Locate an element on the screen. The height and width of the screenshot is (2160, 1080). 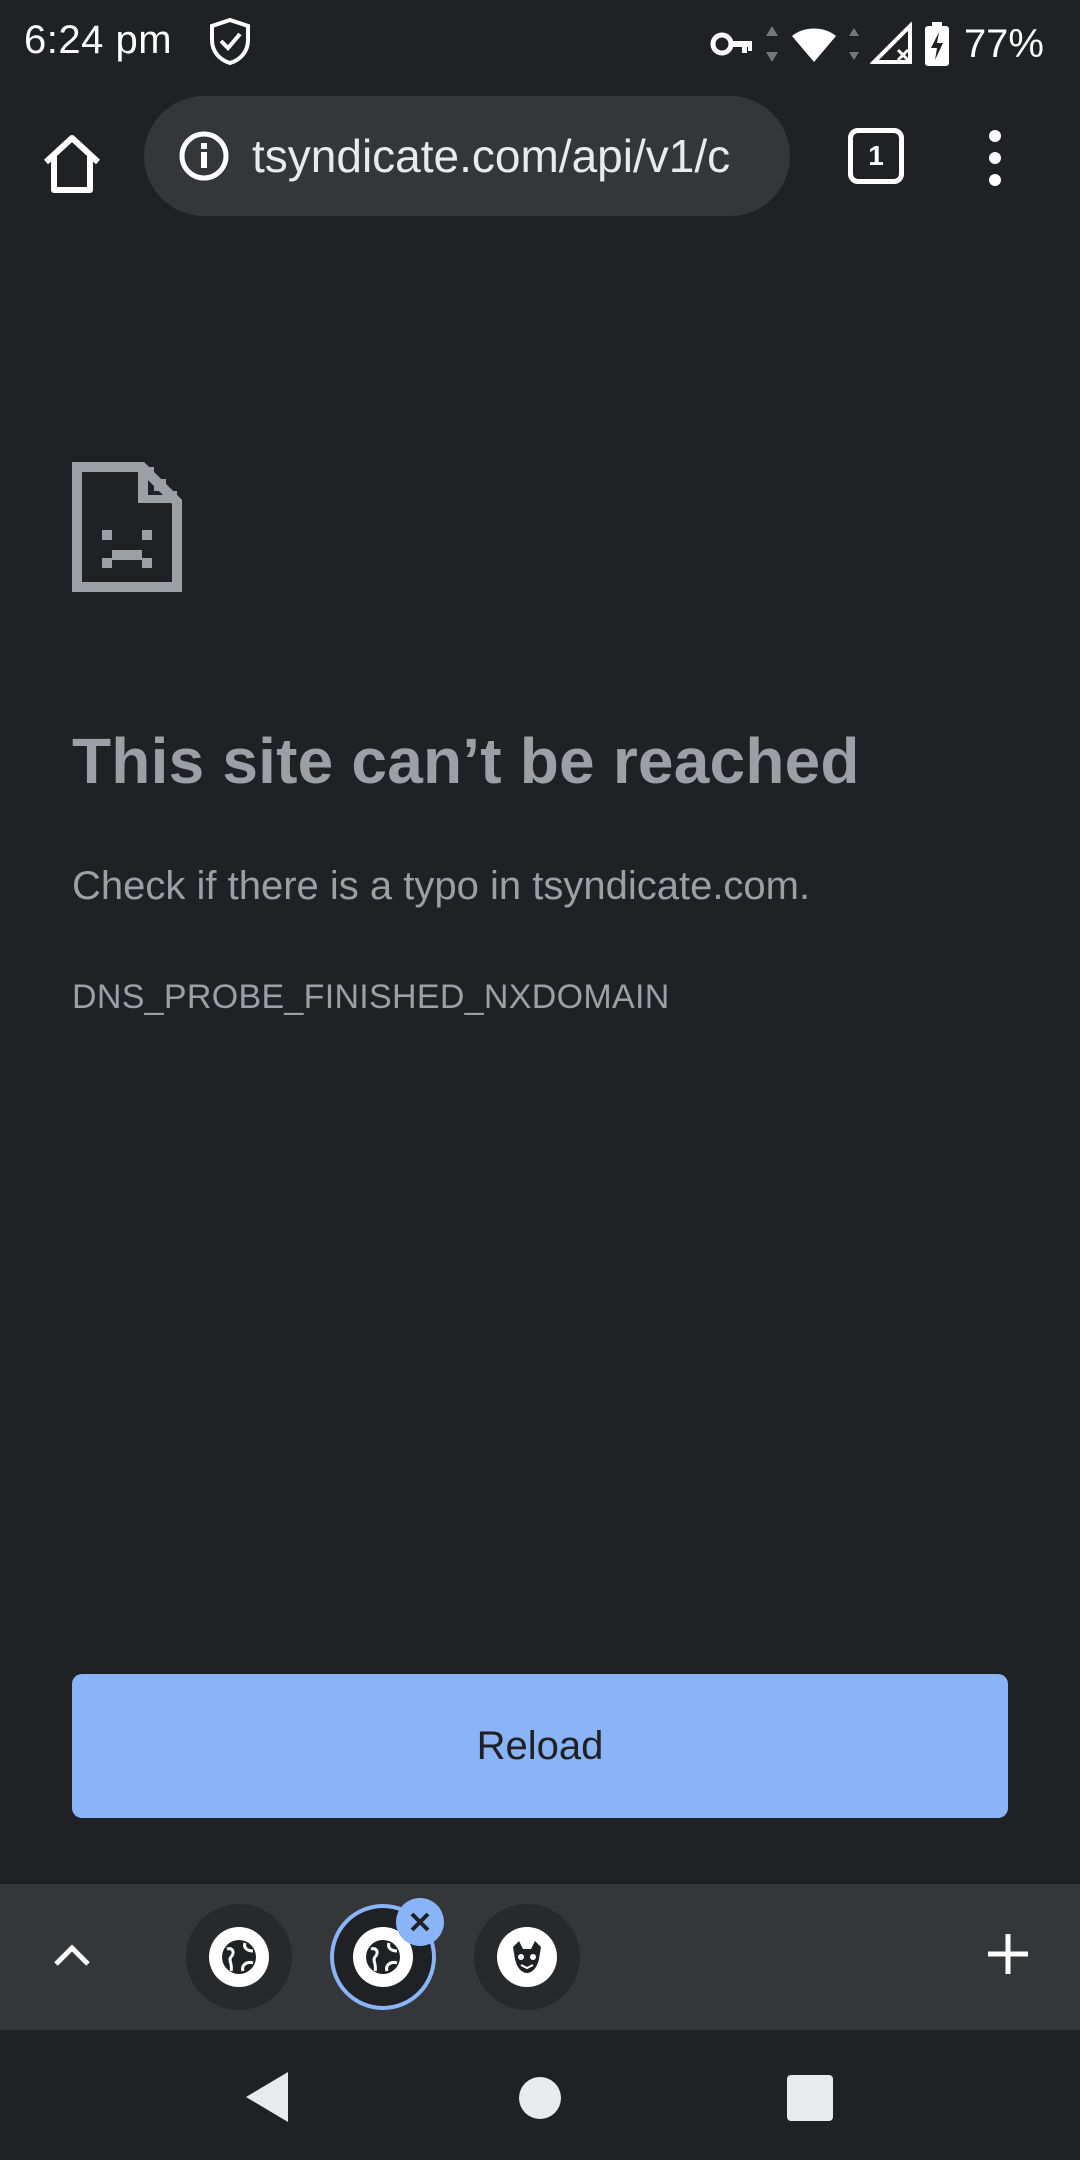
tab-count: 1 is located at coordinates (876, 155).